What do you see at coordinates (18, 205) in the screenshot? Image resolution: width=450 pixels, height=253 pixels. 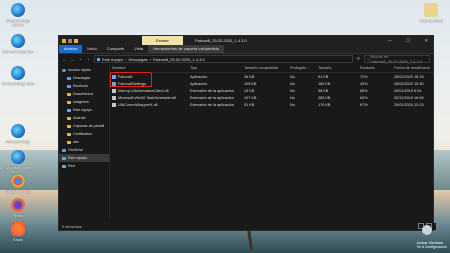 I see `firefox-icon` at bounding box center [18, 205].